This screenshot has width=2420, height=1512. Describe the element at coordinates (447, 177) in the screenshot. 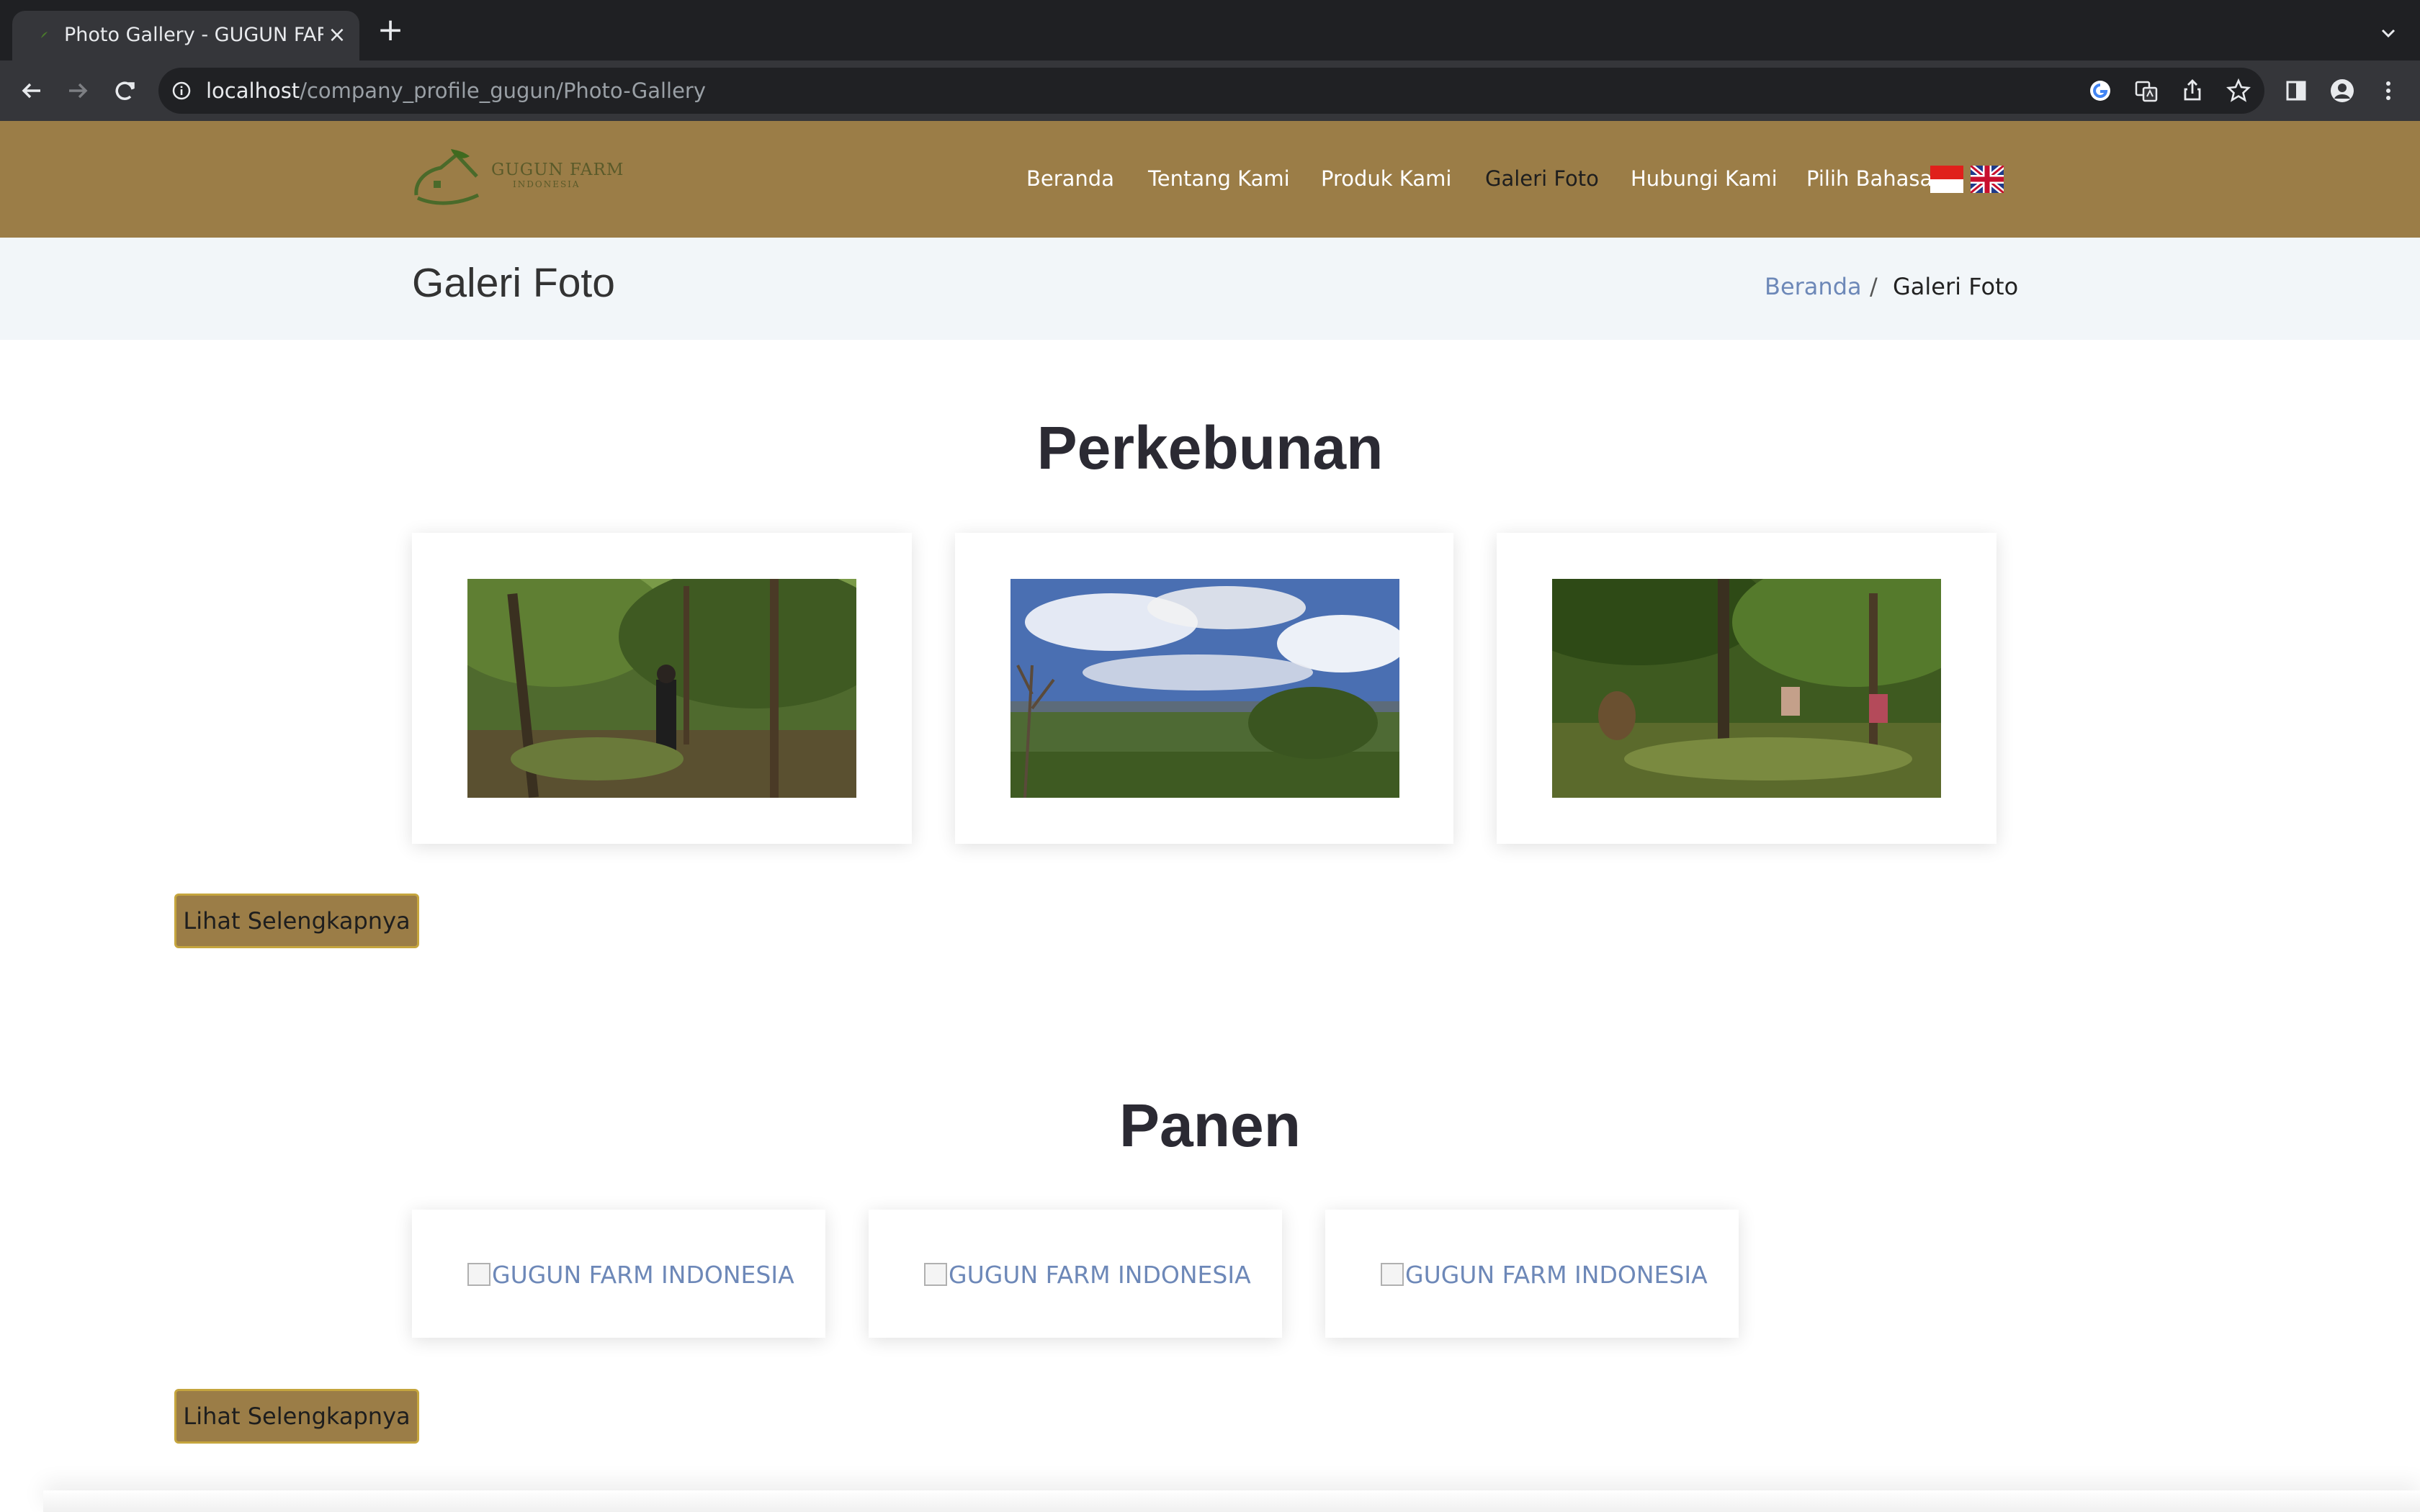

I see `farm-house-logo-icon` at that location.